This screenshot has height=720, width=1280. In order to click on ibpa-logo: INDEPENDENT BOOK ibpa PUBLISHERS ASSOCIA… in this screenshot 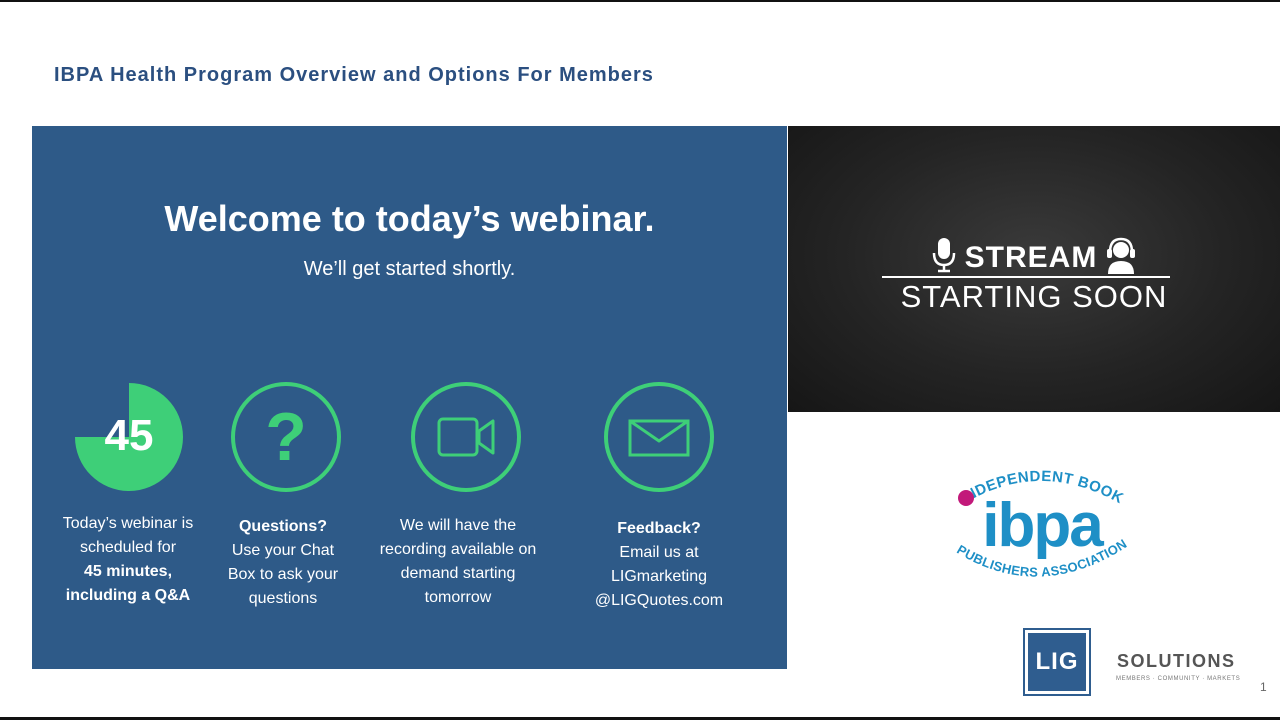, I will do `click(1040, 524)`.